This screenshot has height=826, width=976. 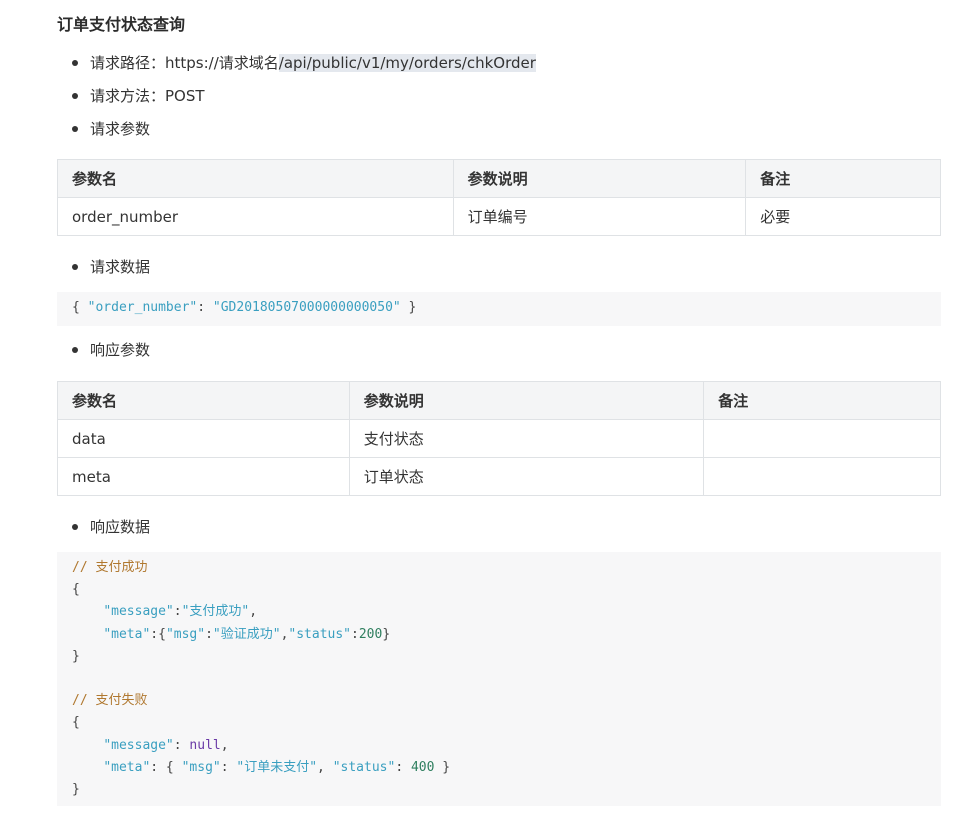 I want to click on code-line: "message":"支付成功",, so click(x=180, y=612).